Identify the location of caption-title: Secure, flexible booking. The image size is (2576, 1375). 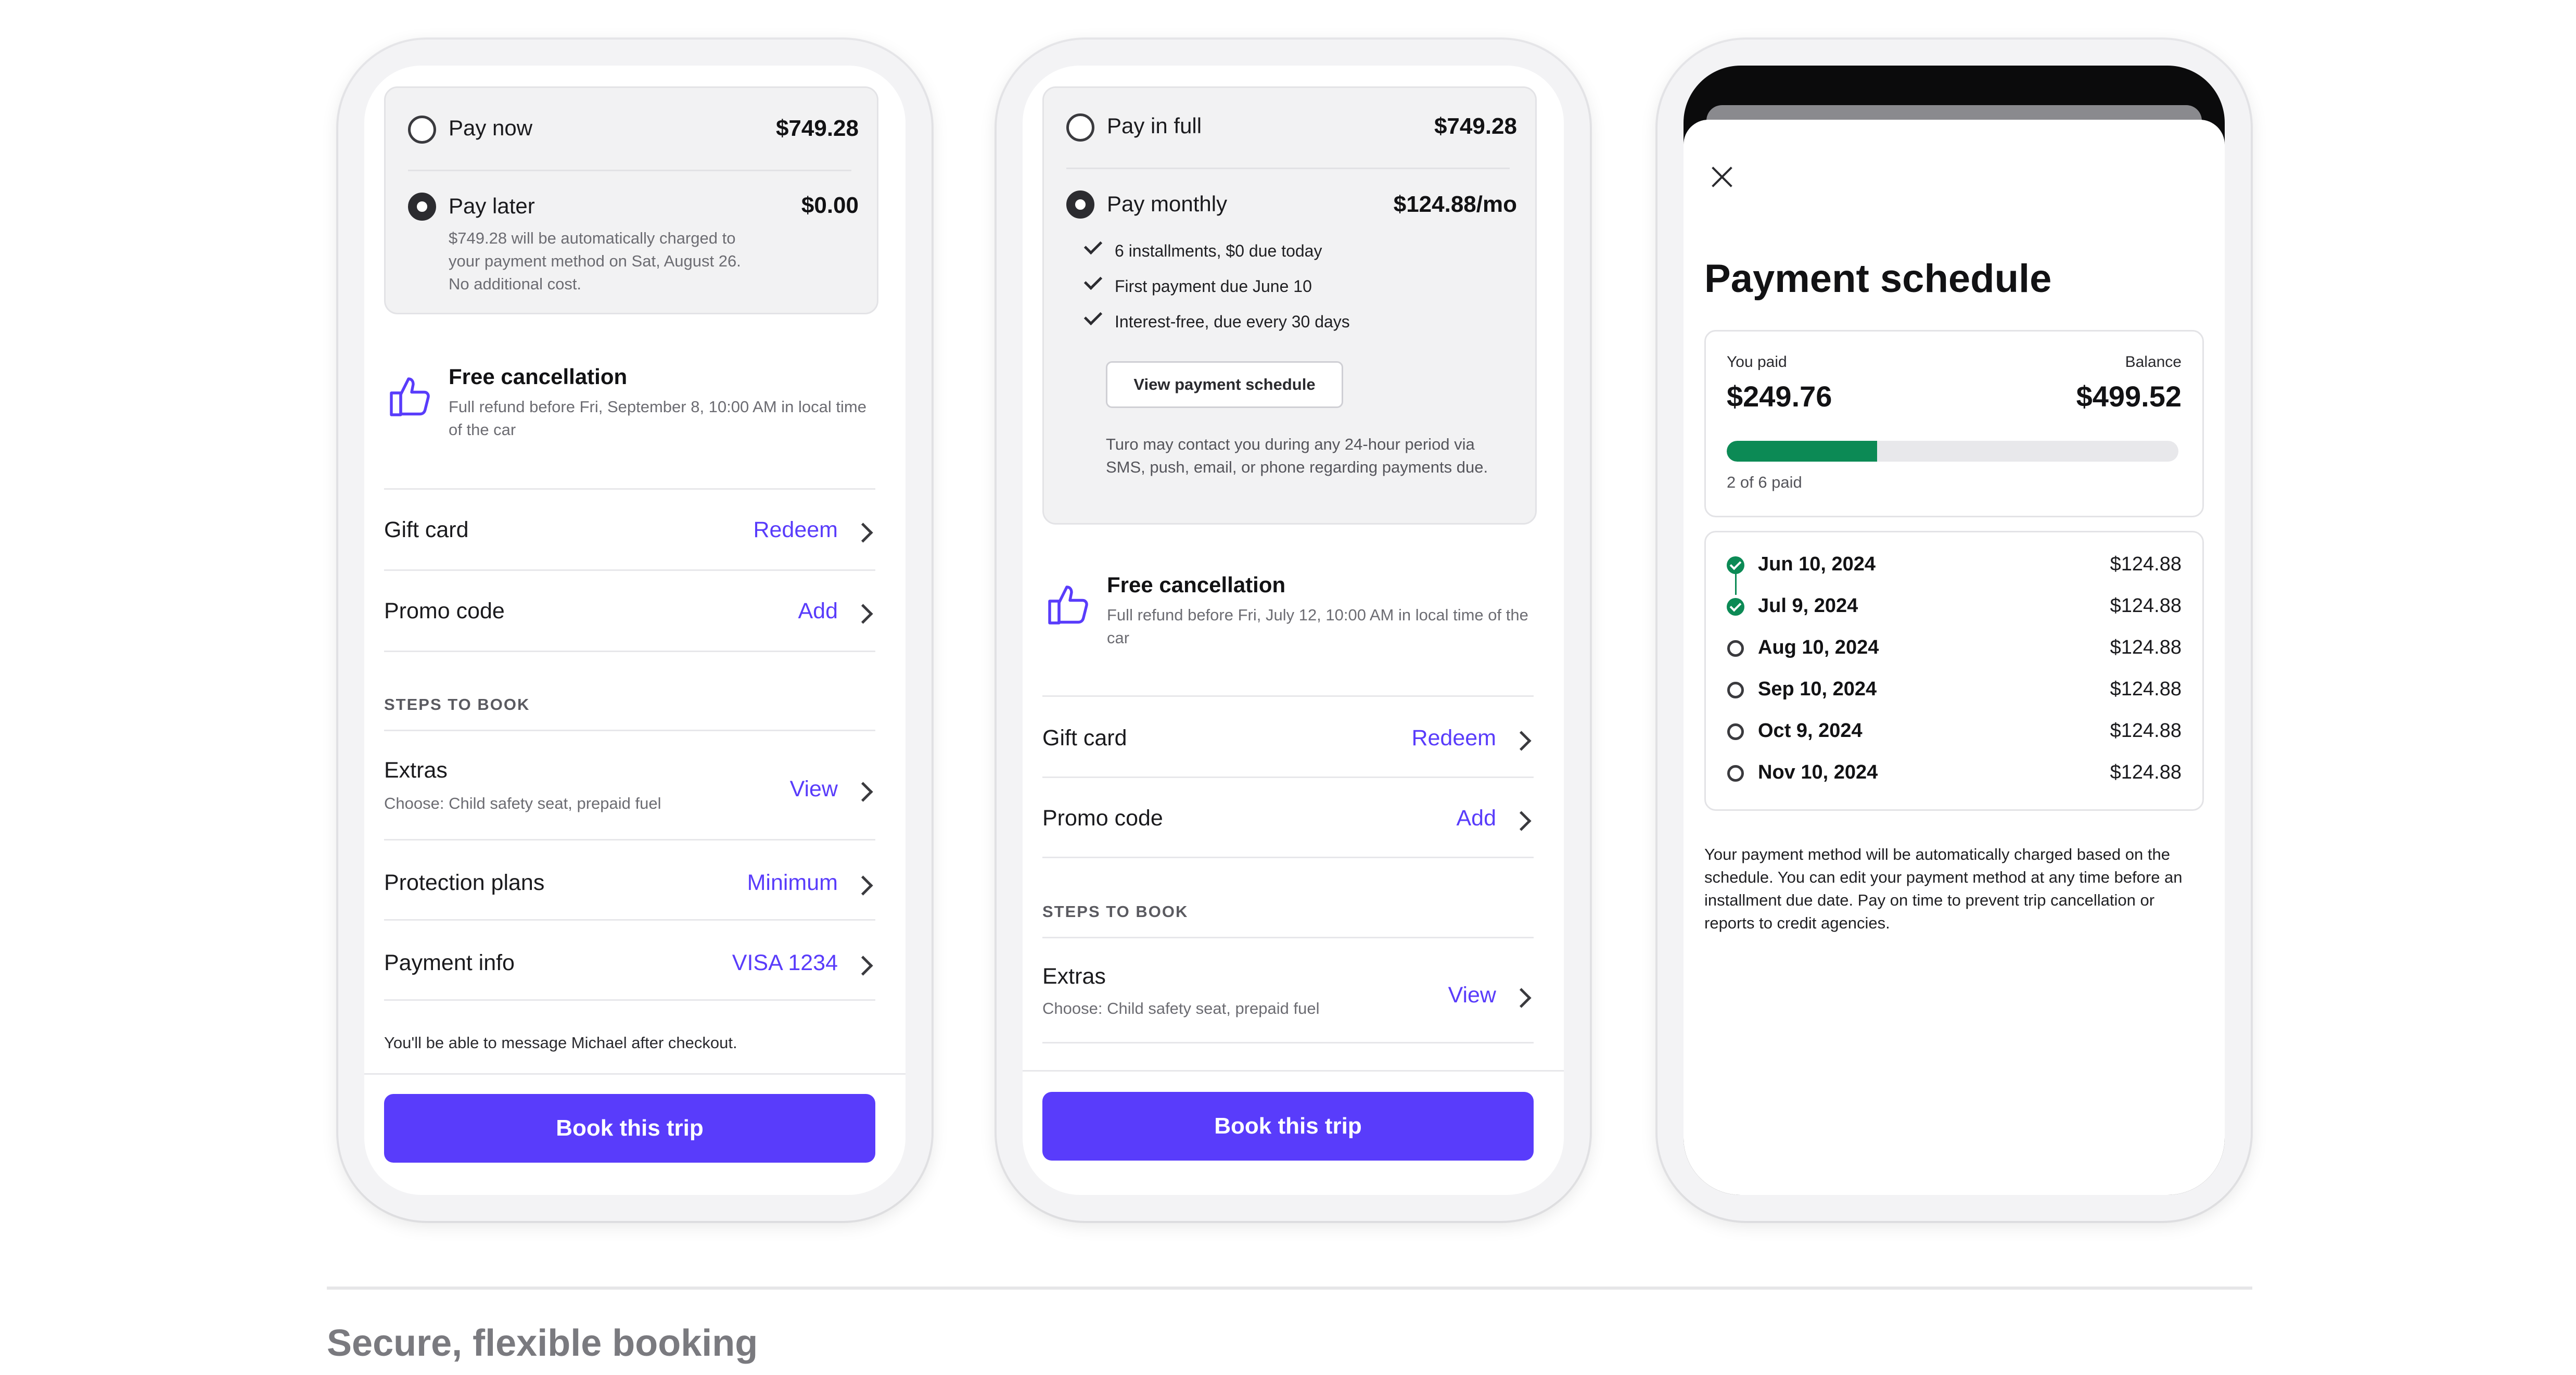
(542, 1343).